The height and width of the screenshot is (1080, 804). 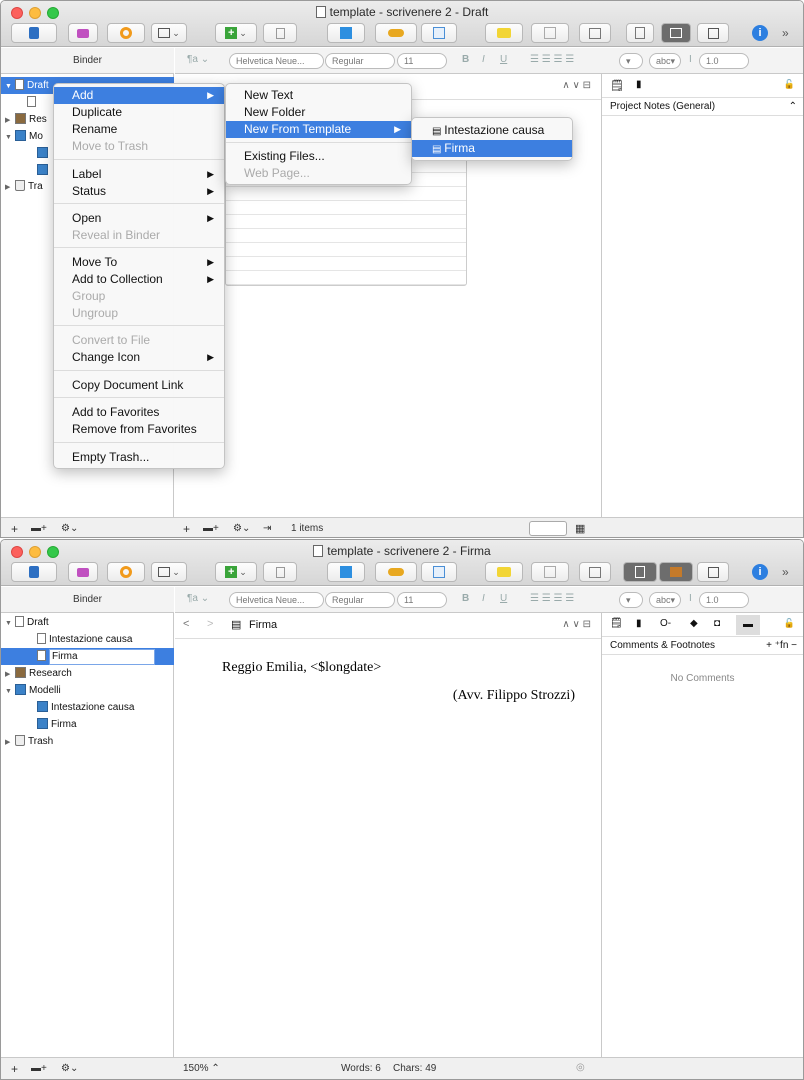 What do you see at coordinates (665, 623) in the screenshot?
I see `key-tab-icon: O-` at bounding box center [665, 623].